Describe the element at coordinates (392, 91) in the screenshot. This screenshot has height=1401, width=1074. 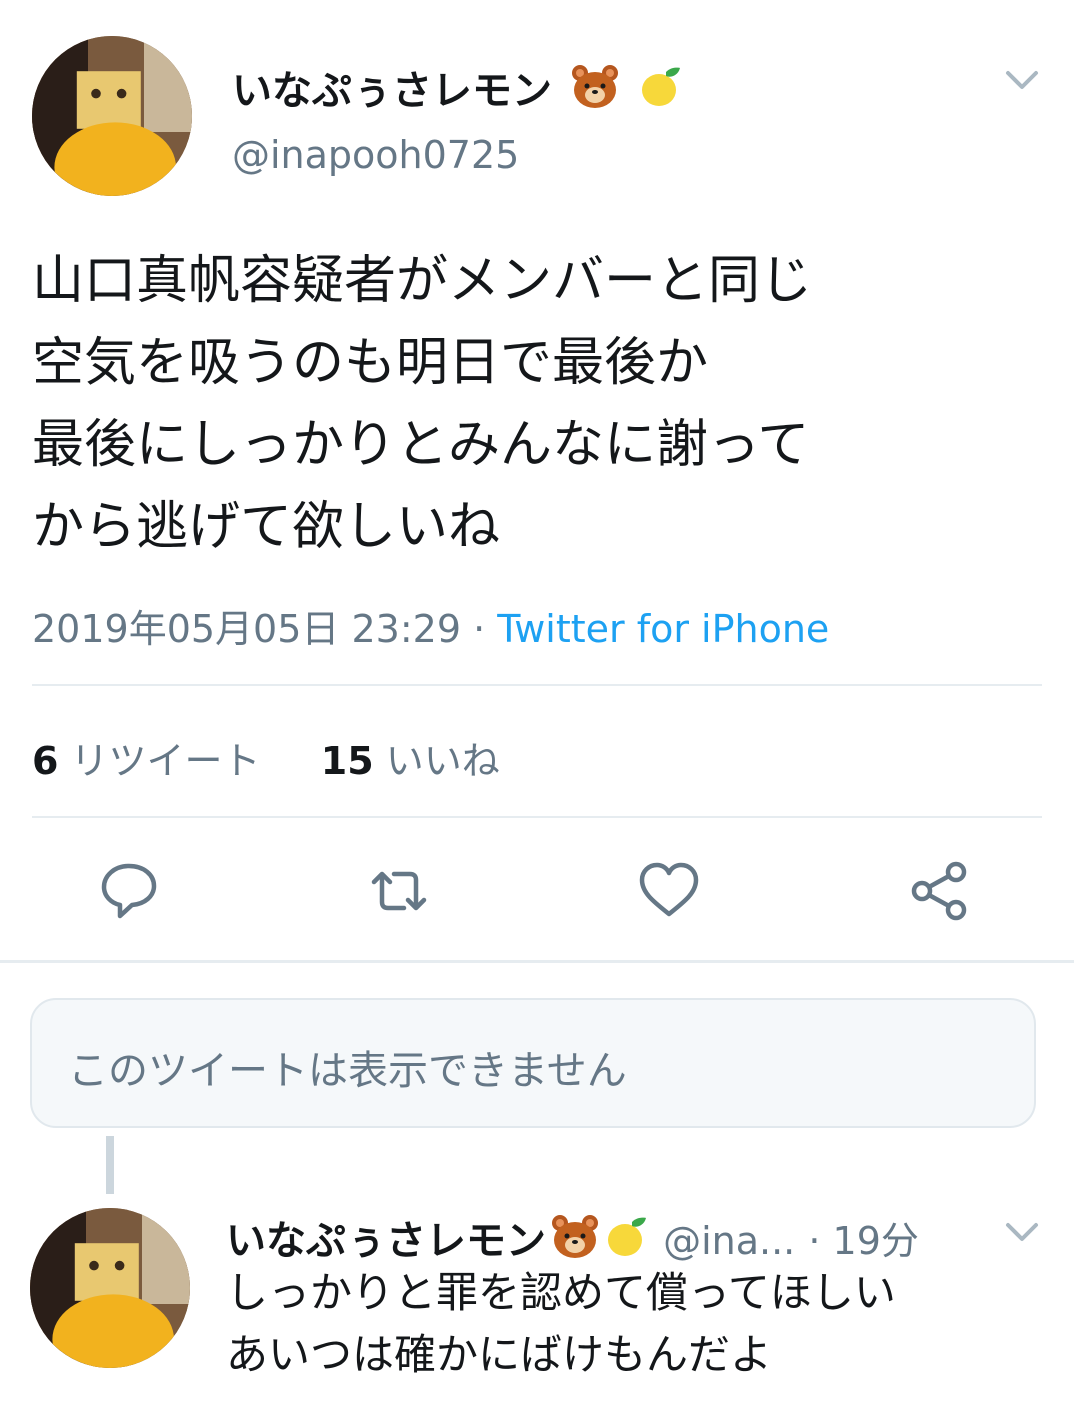
I see `display-name-text: いなぷぅさレモン` at that location.